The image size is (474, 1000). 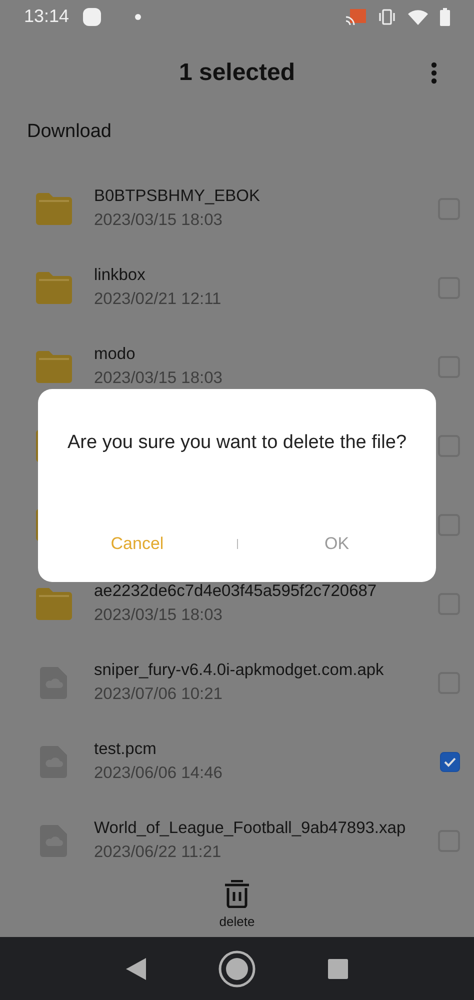 I want to click on notification-icon, so click(x=92, y=17).